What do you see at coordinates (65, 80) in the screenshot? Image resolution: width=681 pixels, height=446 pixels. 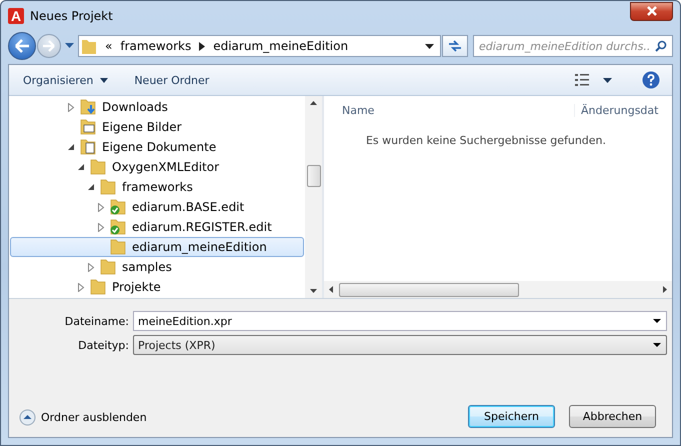 I see `organize-button: Organisieren` at bounding box center [65, 80].